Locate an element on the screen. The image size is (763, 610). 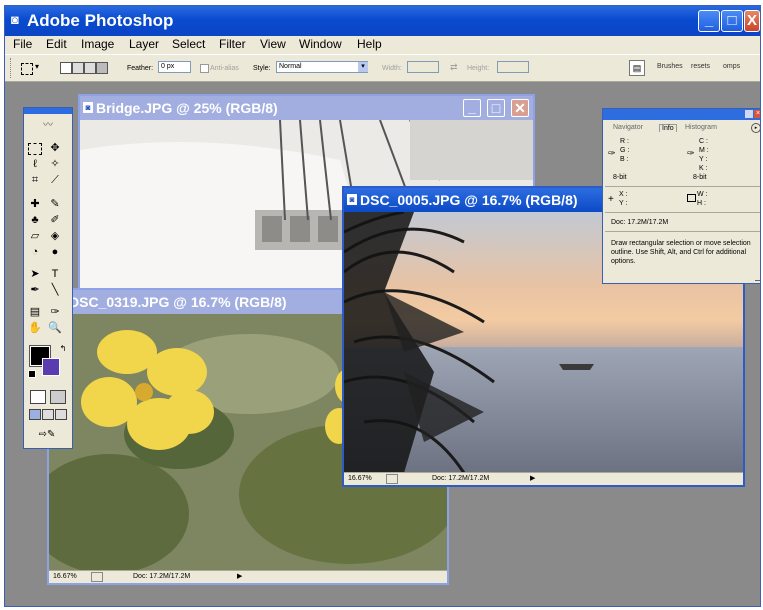
document-title-bar: ◙ Bridge.JPG @ 25% (RGB/8) _ □ ✕ is located at coordinates (306, 108).